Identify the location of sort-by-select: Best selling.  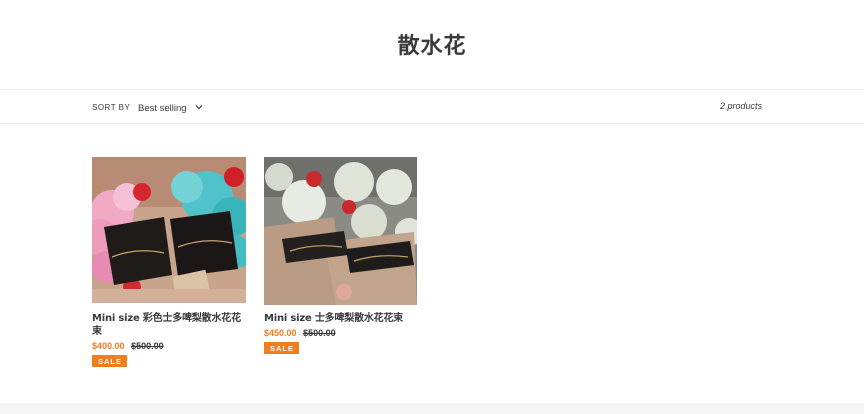
(172, 108).